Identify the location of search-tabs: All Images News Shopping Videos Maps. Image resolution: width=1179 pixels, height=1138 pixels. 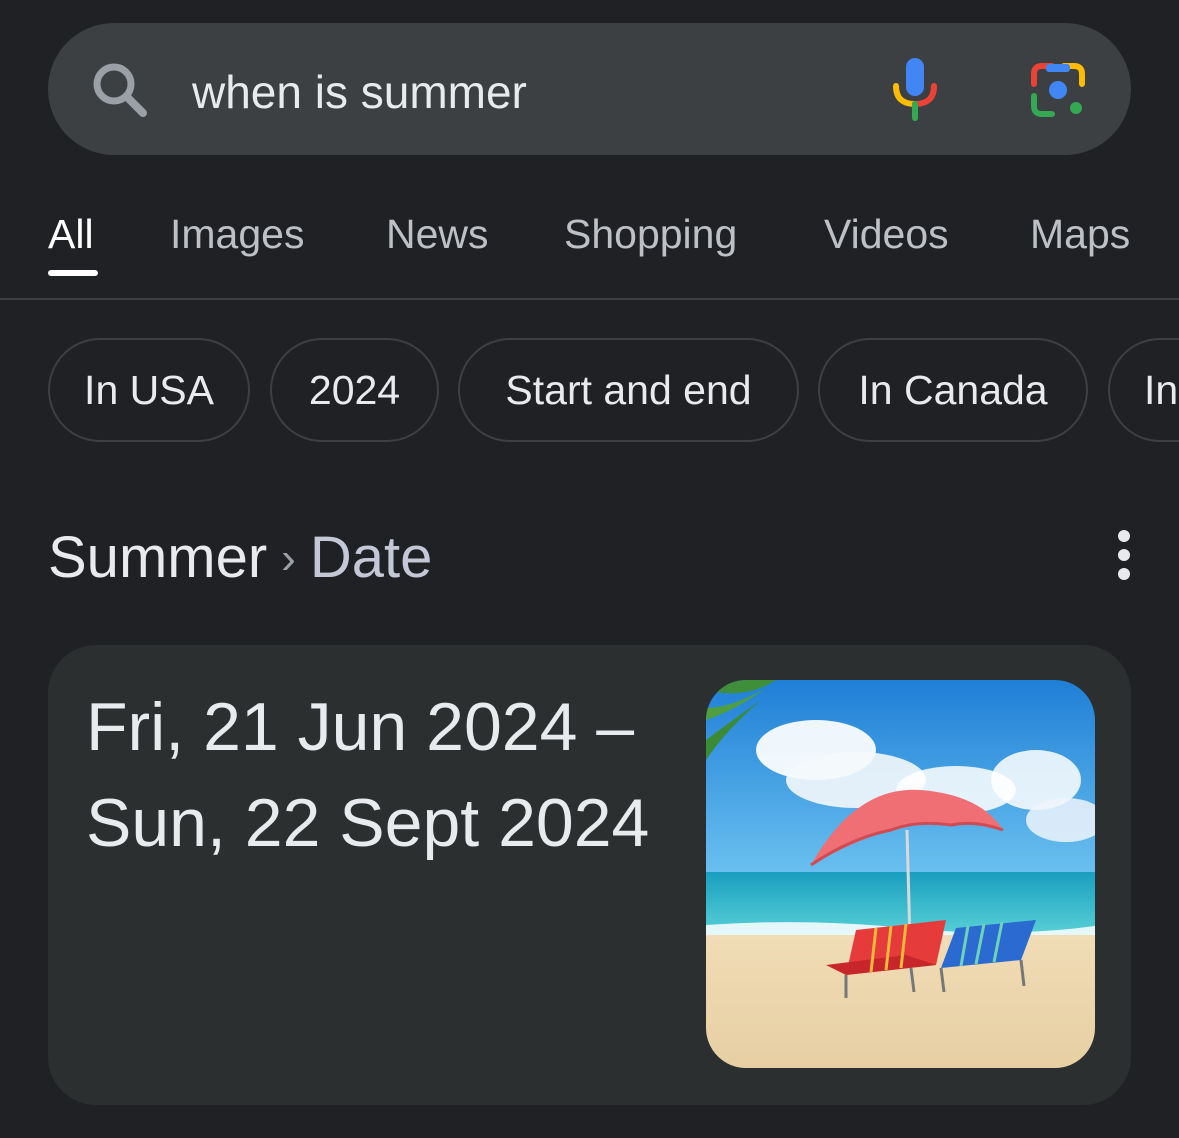
(589, 247).